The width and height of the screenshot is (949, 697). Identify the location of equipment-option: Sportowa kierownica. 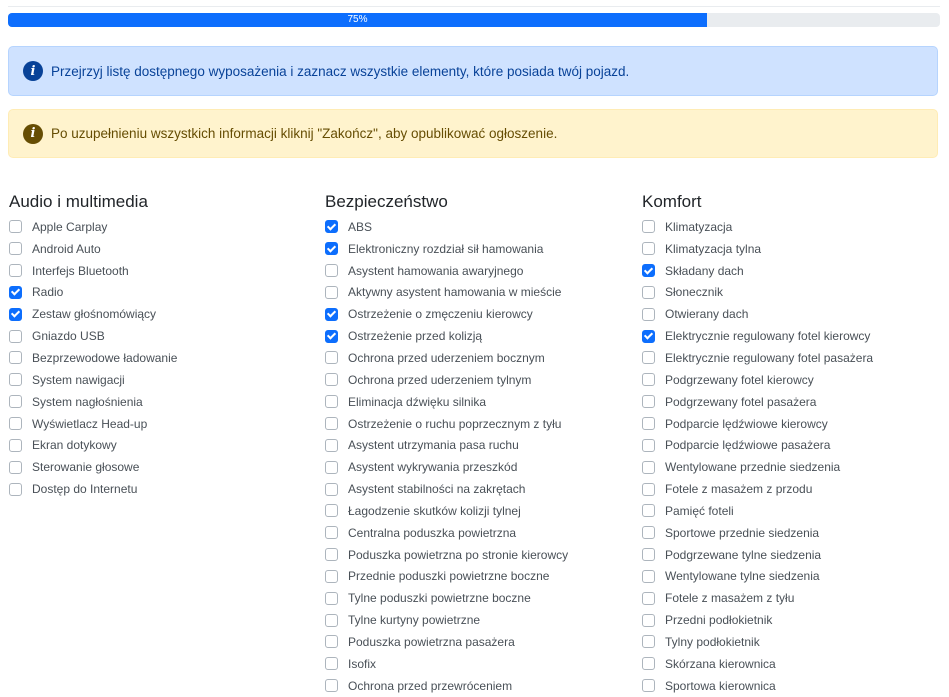
(792, 686).